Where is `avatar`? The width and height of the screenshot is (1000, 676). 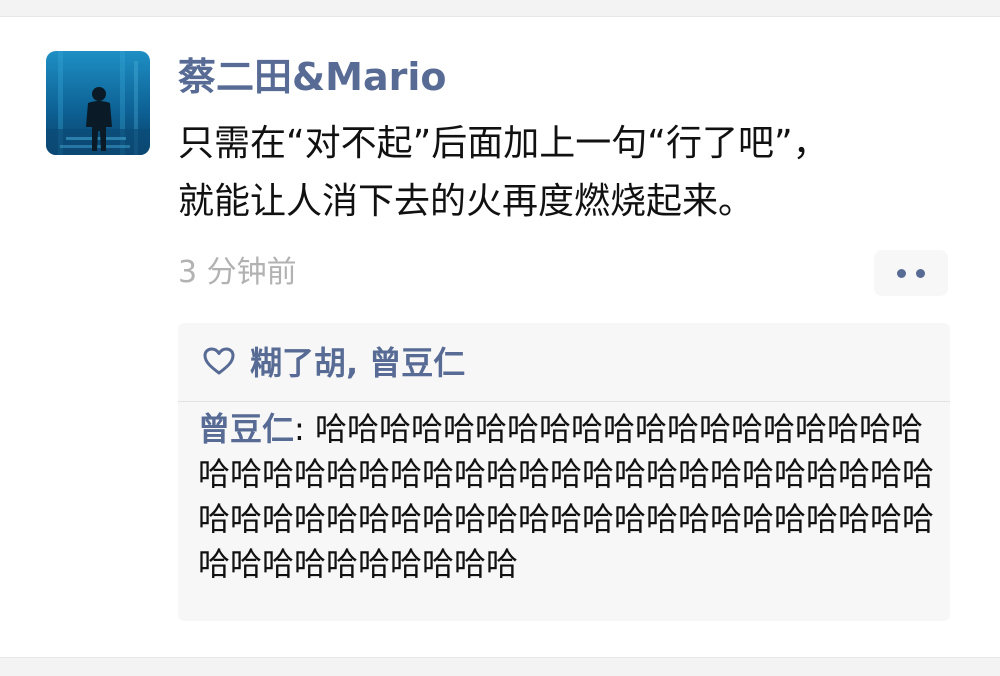 avatar is located at coordinates (98, 103).